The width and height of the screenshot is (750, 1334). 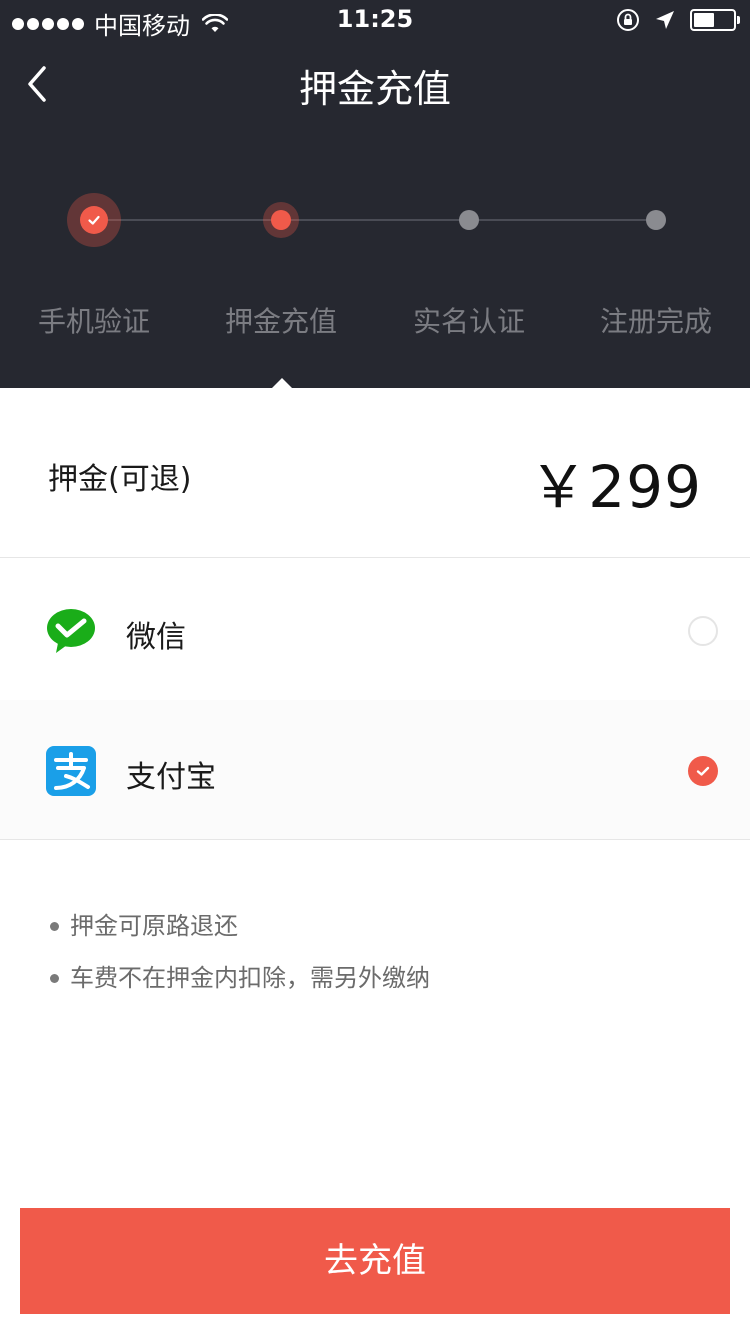 What do you see at coordinates (678, 20) in the screenshot?
I see `status-right` at bounding box center [678, 20].